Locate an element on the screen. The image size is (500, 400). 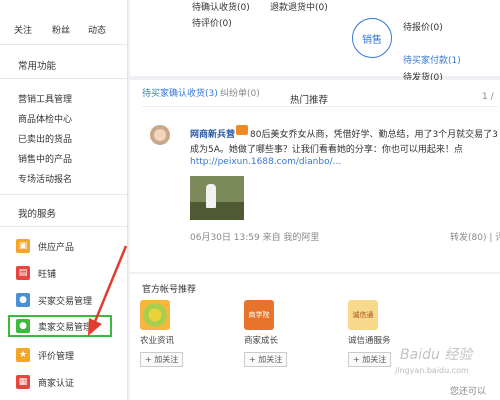
nav-product-check: 商品体检中心 is located at coordinates (45, 118).